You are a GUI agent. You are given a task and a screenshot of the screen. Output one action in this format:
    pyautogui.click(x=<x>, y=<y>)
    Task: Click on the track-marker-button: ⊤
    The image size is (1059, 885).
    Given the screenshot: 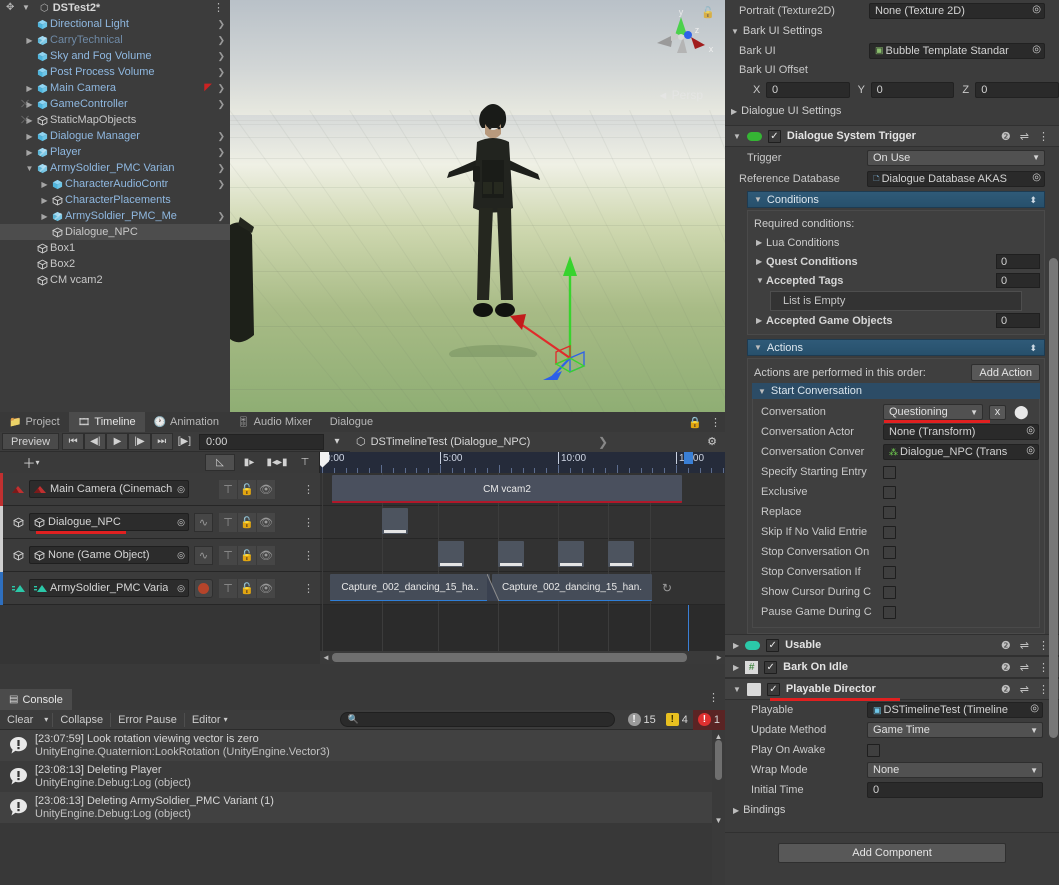 What is the action you would take?
    pyautogui.click(x=305, y=462)
    